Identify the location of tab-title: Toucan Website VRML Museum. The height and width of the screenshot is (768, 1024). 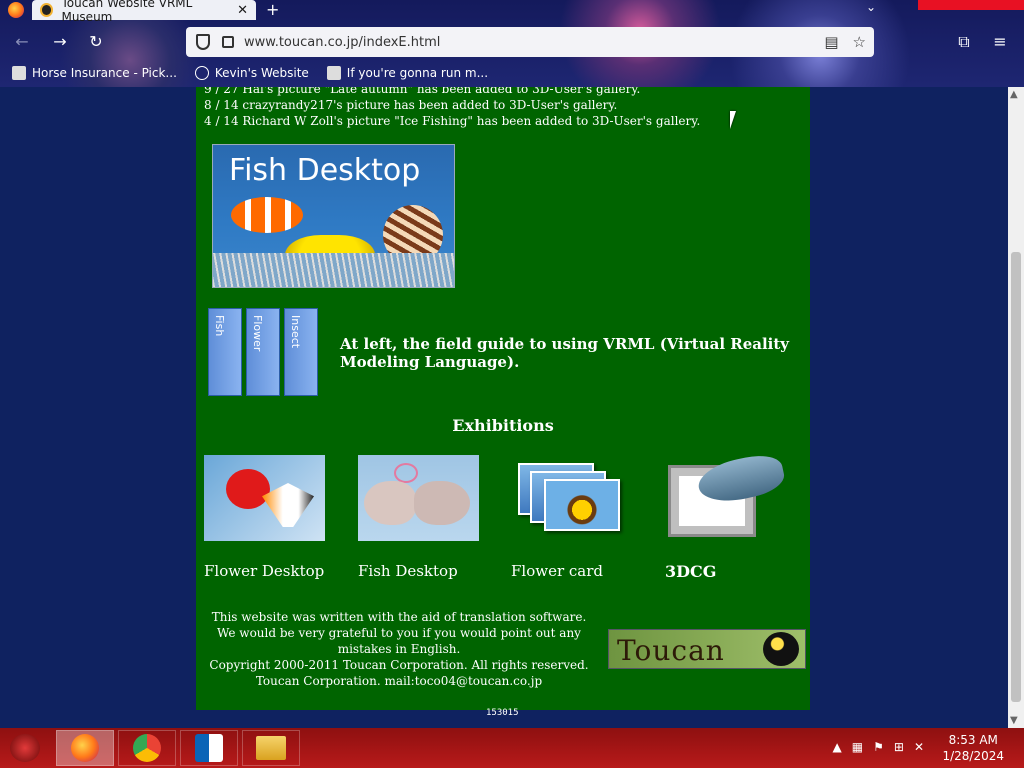
(127, 12).